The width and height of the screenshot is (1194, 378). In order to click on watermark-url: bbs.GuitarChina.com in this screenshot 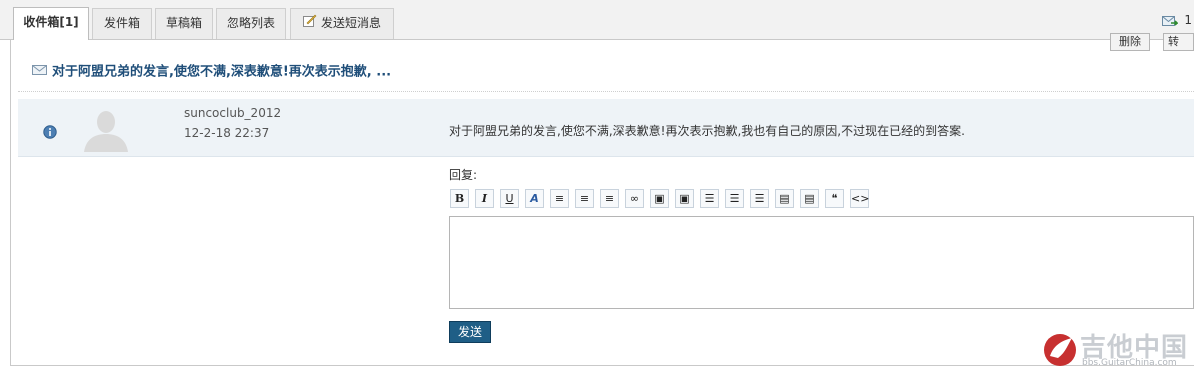, I will do `click(1129, 363)`.